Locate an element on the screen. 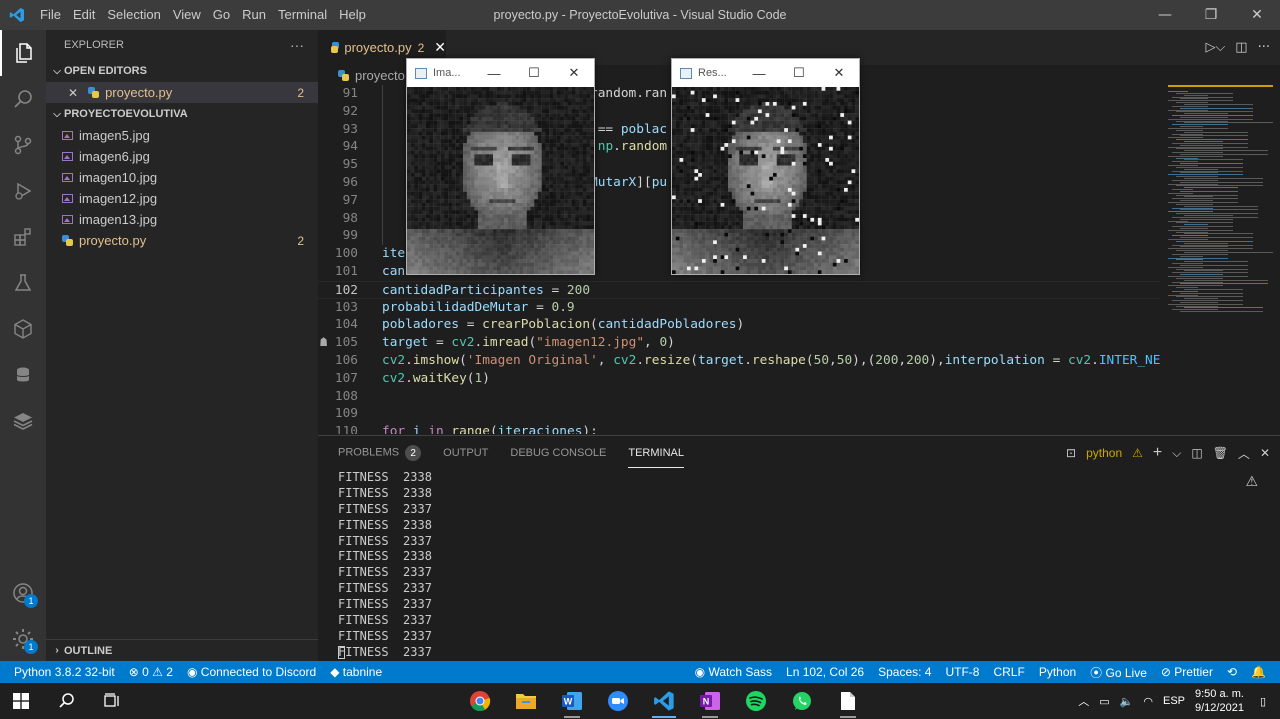 This screenshot has width=1280, height=719. menu-help: Help is located at coordinates (352, 15).